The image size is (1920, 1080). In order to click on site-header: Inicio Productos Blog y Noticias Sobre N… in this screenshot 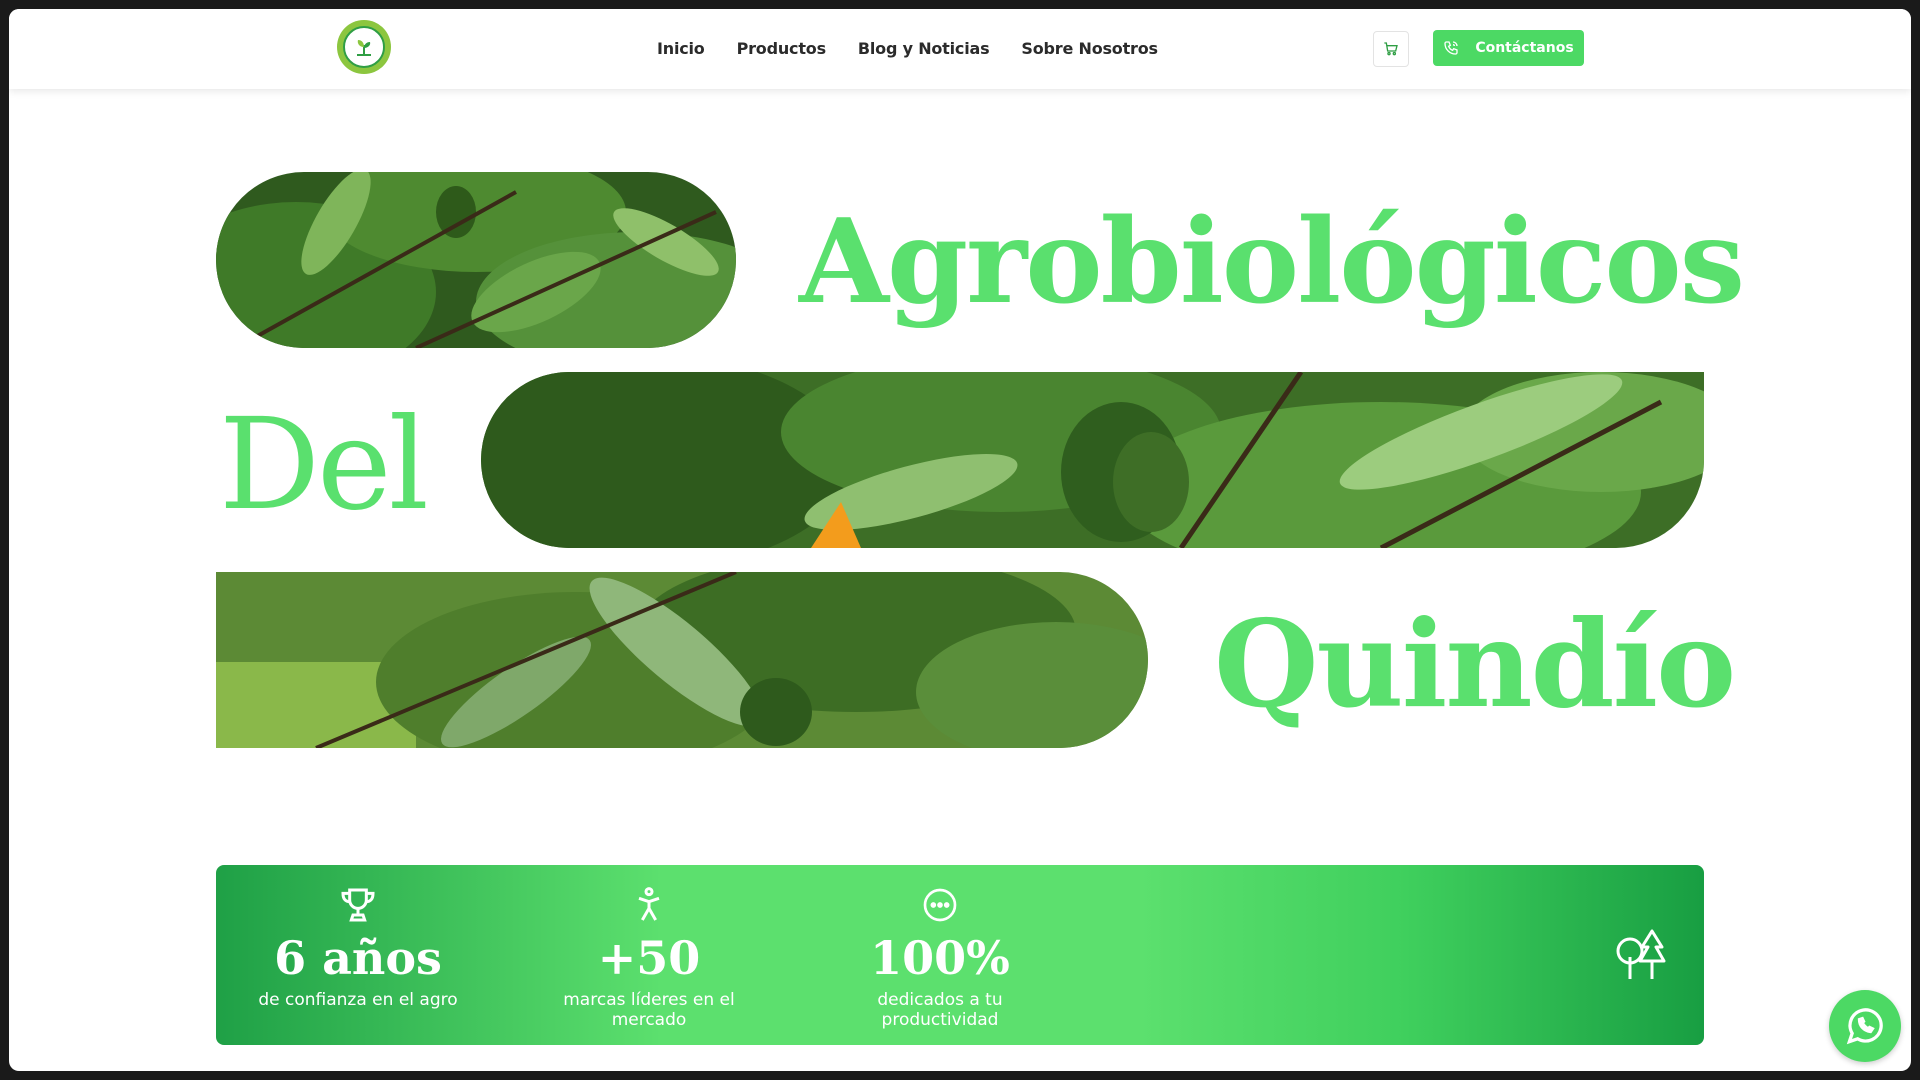, I will do `click(960, 49)`.